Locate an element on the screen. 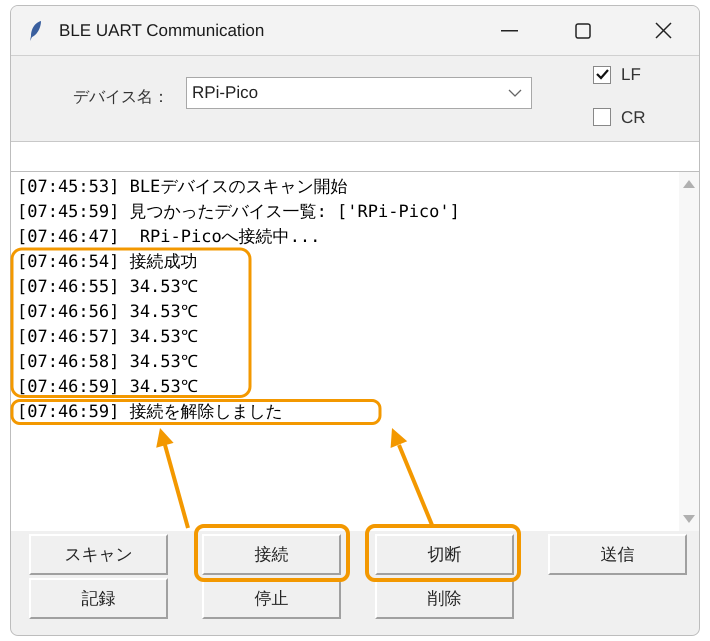 This screenshot has width=710, height=641. action-button: 切断 is located at coordinates (444, 554).